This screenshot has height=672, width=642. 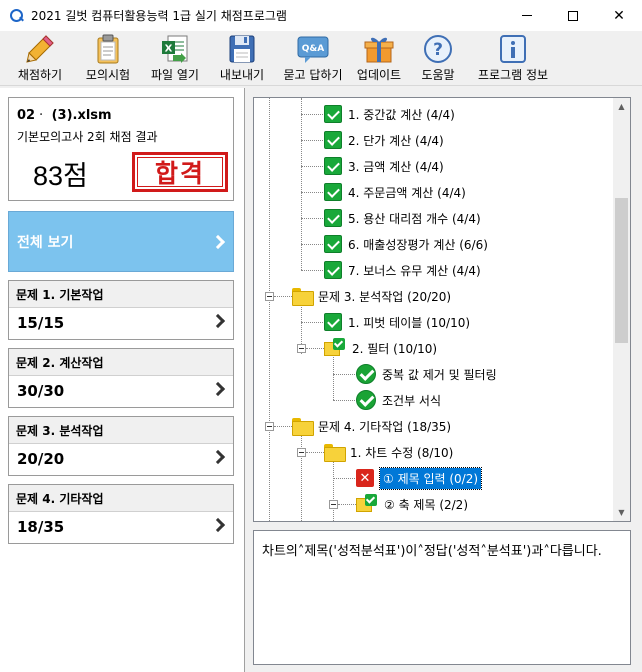 I want to click on tree-item: ② 축 제목 (2/2), so click(x=412, y=504).